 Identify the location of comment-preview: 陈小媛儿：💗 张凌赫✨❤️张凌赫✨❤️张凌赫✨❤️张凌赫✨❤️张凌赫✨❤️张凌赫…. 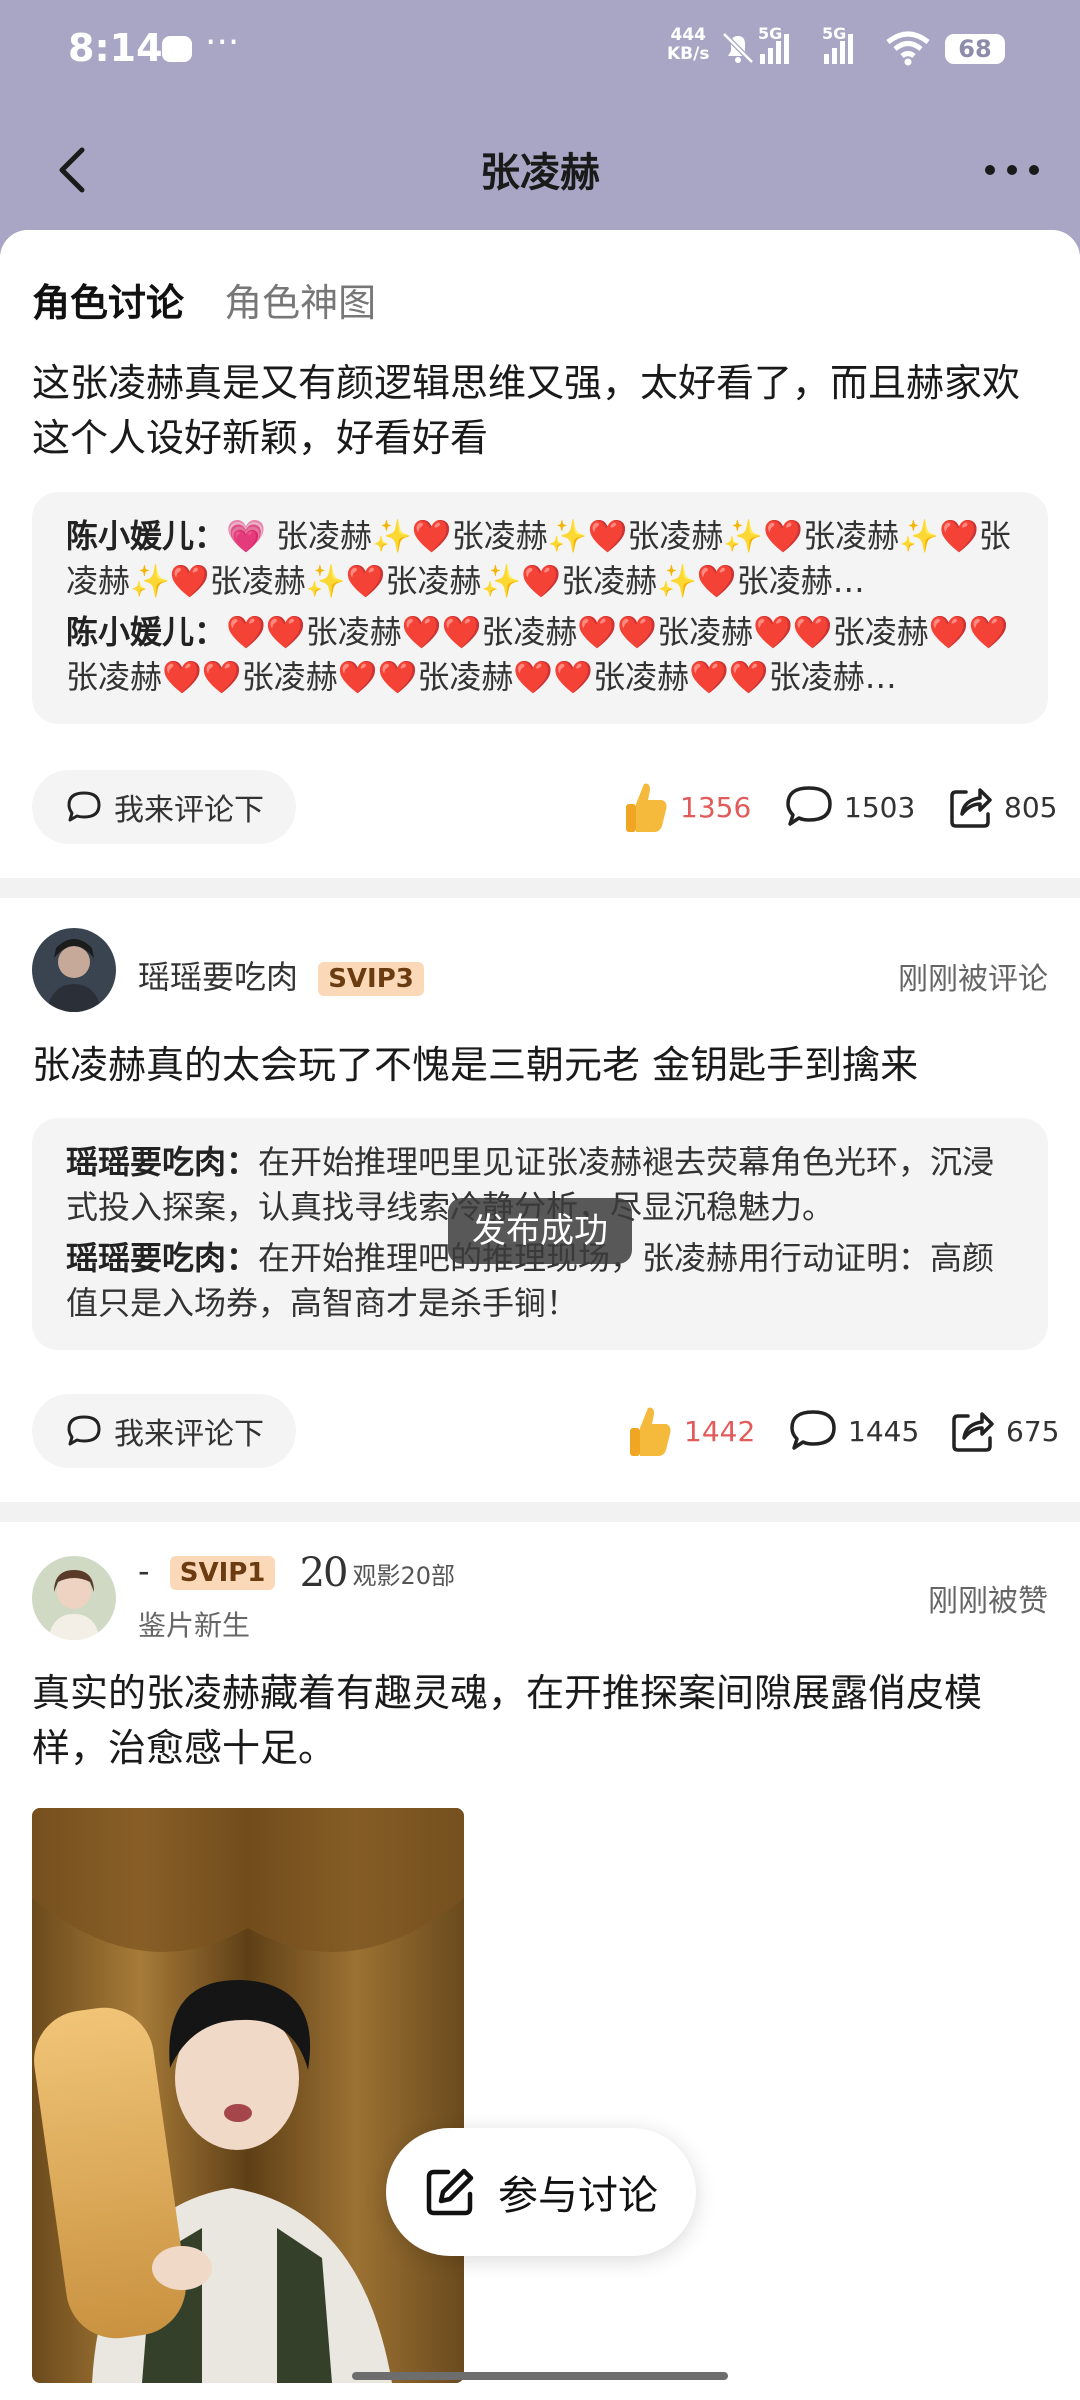
(540, 608).